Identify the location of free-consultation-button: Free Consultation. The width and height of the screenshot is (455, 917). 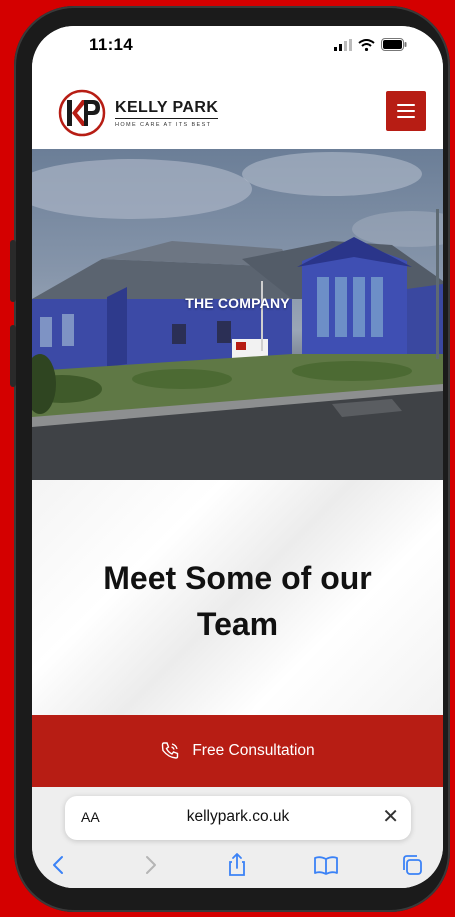
(237, 751).